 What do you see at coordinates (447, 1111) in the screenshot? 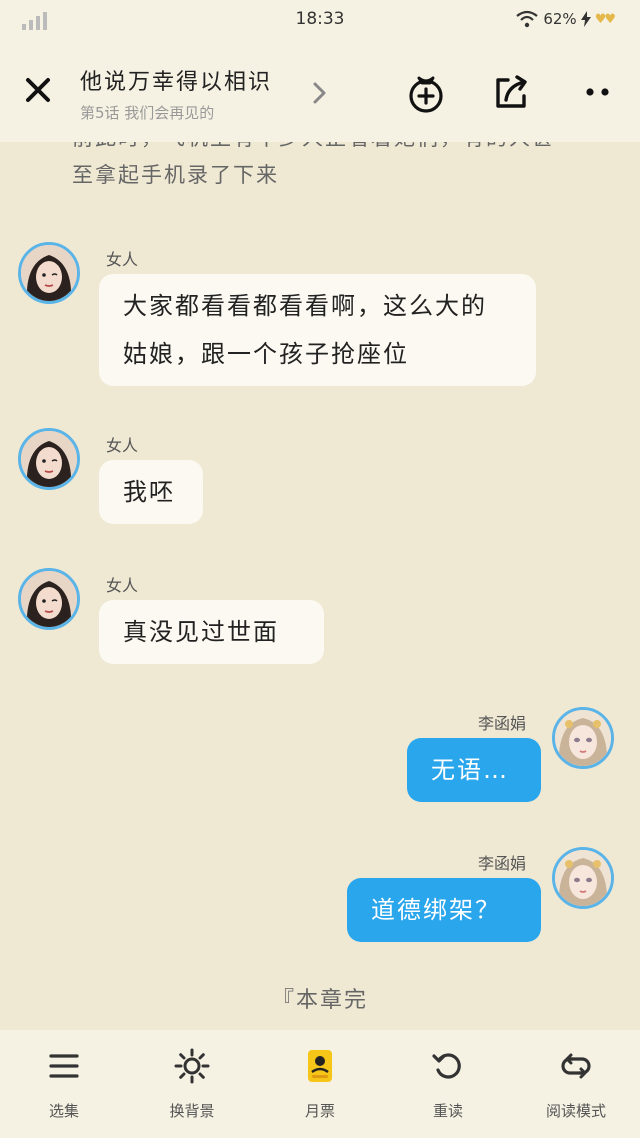
I see `toolbar-label: 重读` at bounding box center [447, 1111].